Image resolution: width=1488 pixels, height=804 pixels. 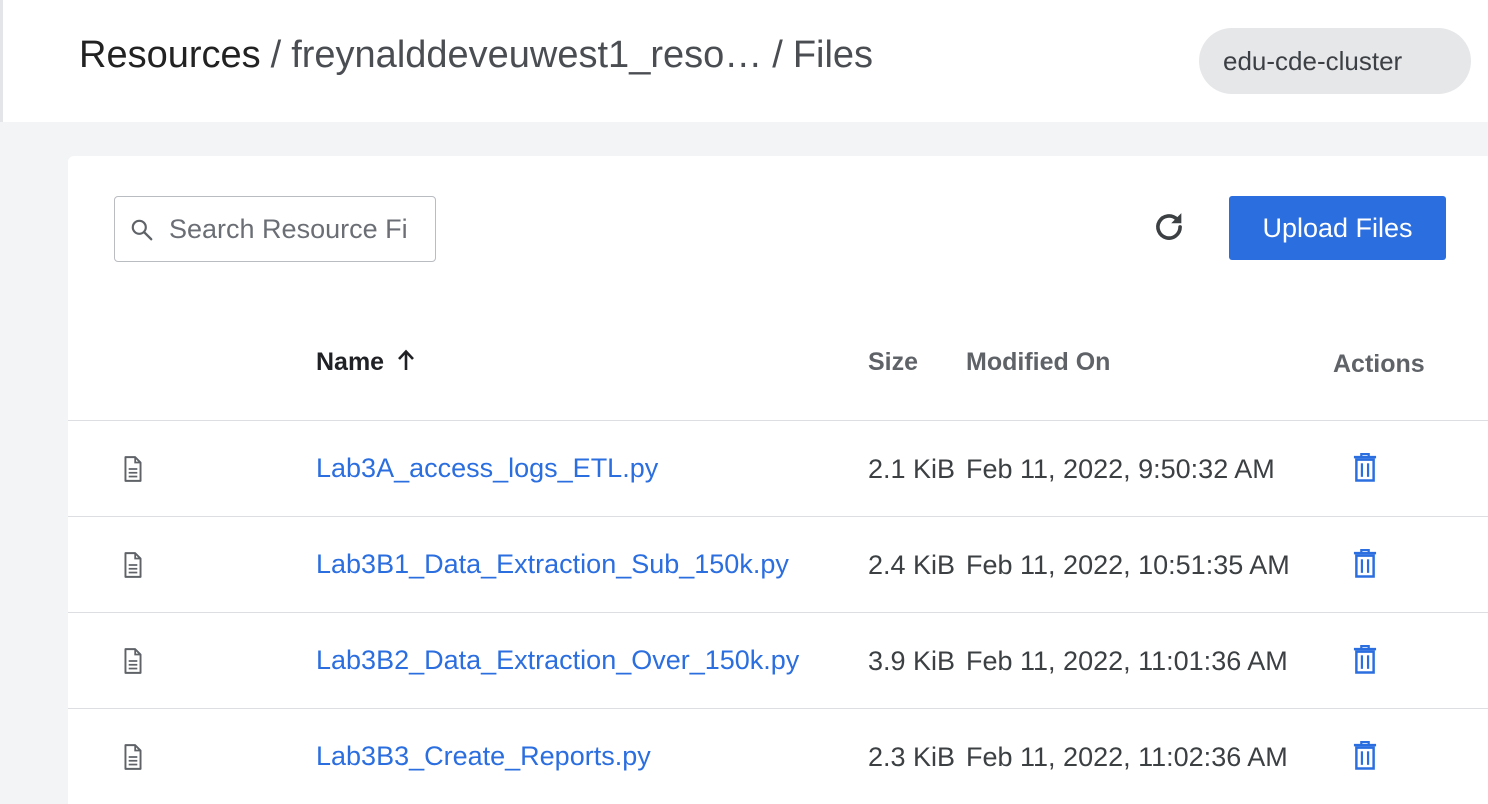 I want to click on file-size: 2.4 KiB, so click(x=912, y=565).